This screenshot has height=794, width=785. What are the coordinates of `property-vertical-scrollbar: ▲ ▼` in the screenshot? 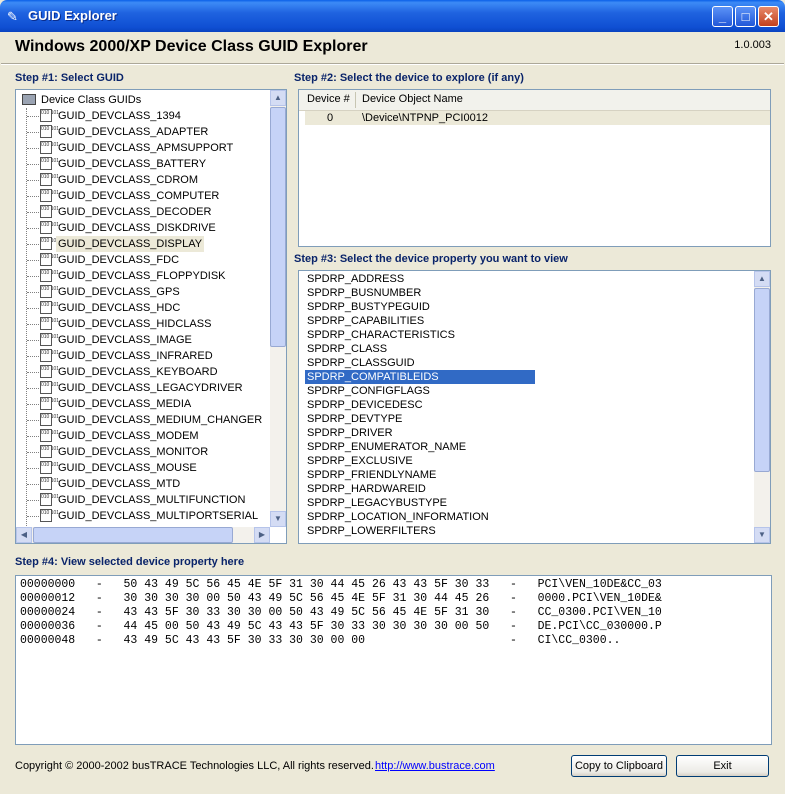 It's located at (762, 407).